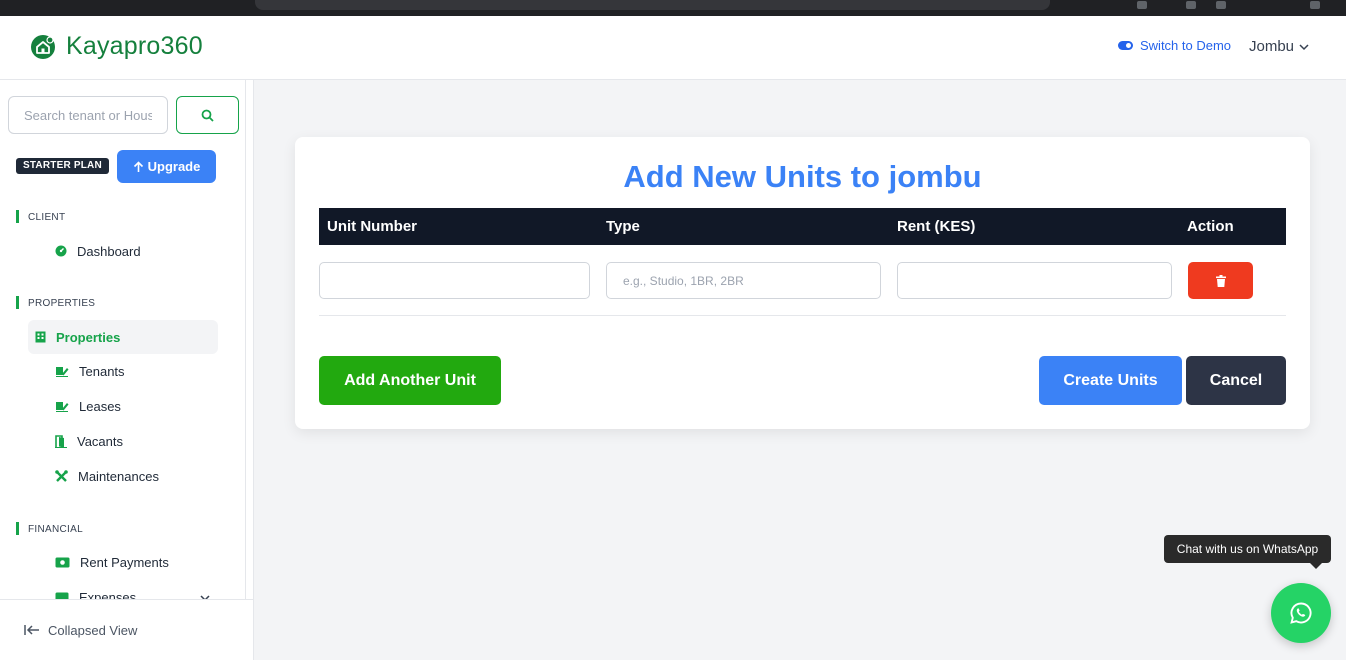 Image resolution: width=1346 pixels, height=660 pixels. Describe the element at coordinates (652, 5) in the screenshot. I see `address-bar` at that location.